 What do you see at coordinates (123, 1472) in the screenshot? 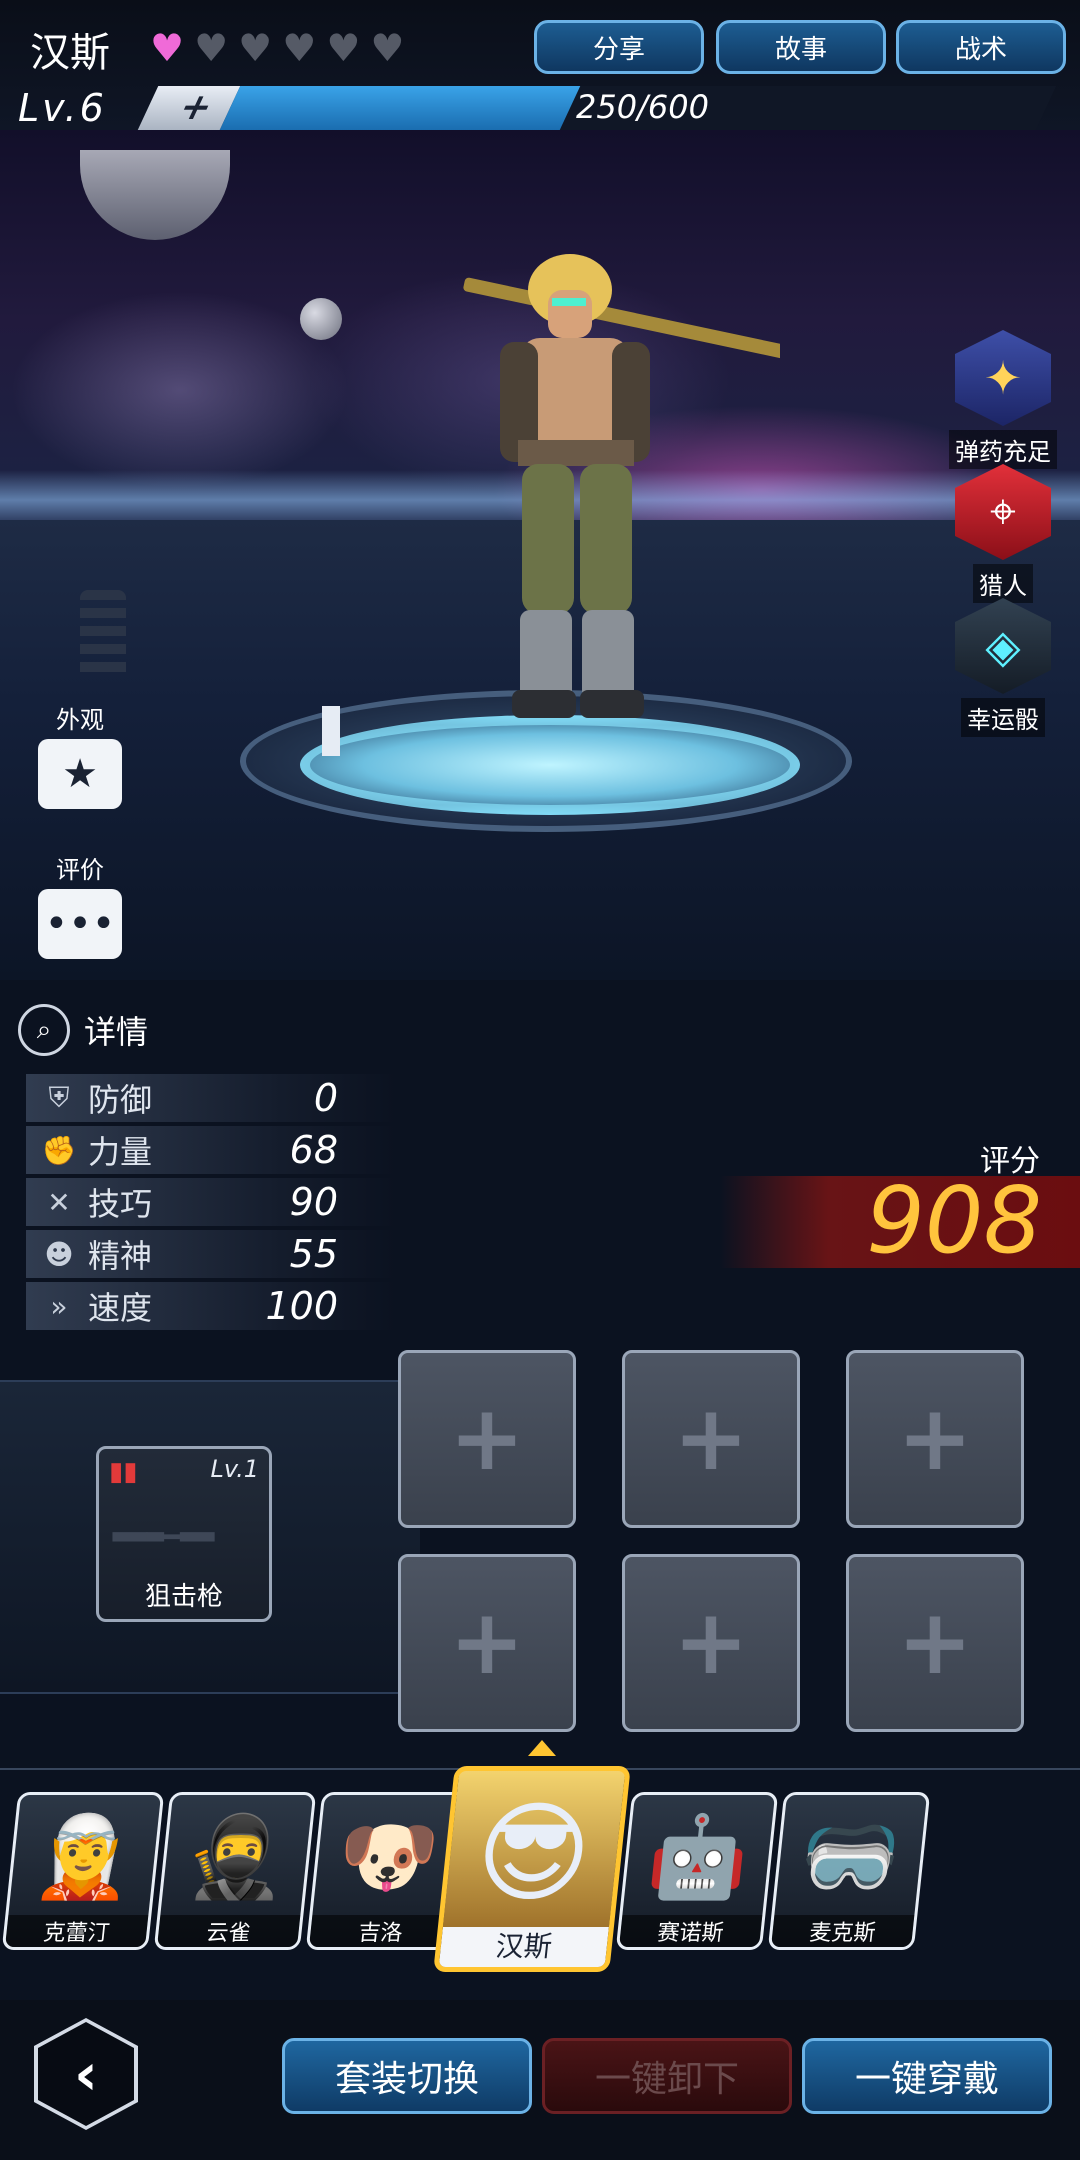
I see `ammo-icon: ▮▮` at bounding box center [123, 1472].